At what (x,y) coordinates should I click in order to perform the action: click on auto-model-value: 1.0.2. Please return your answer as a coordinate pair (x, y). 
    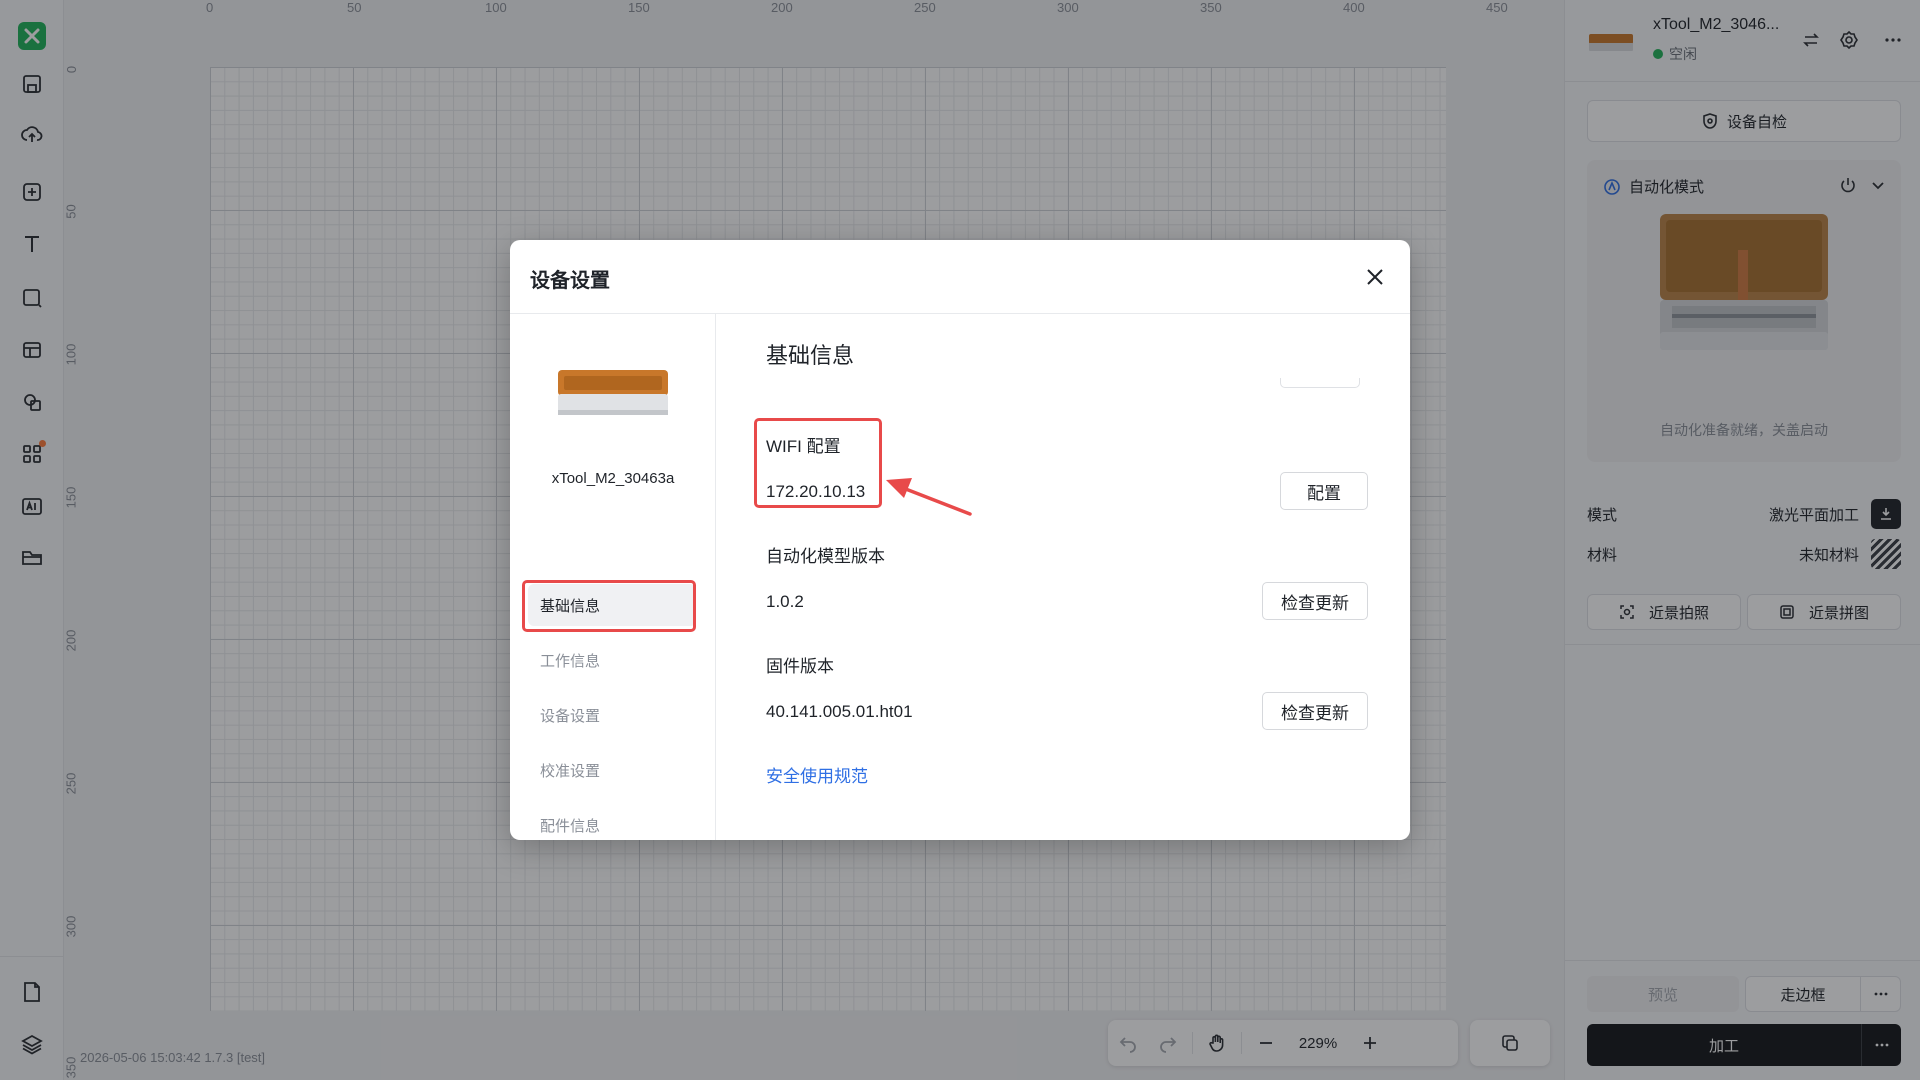
    Looking at the image, I should click on (785, 601).